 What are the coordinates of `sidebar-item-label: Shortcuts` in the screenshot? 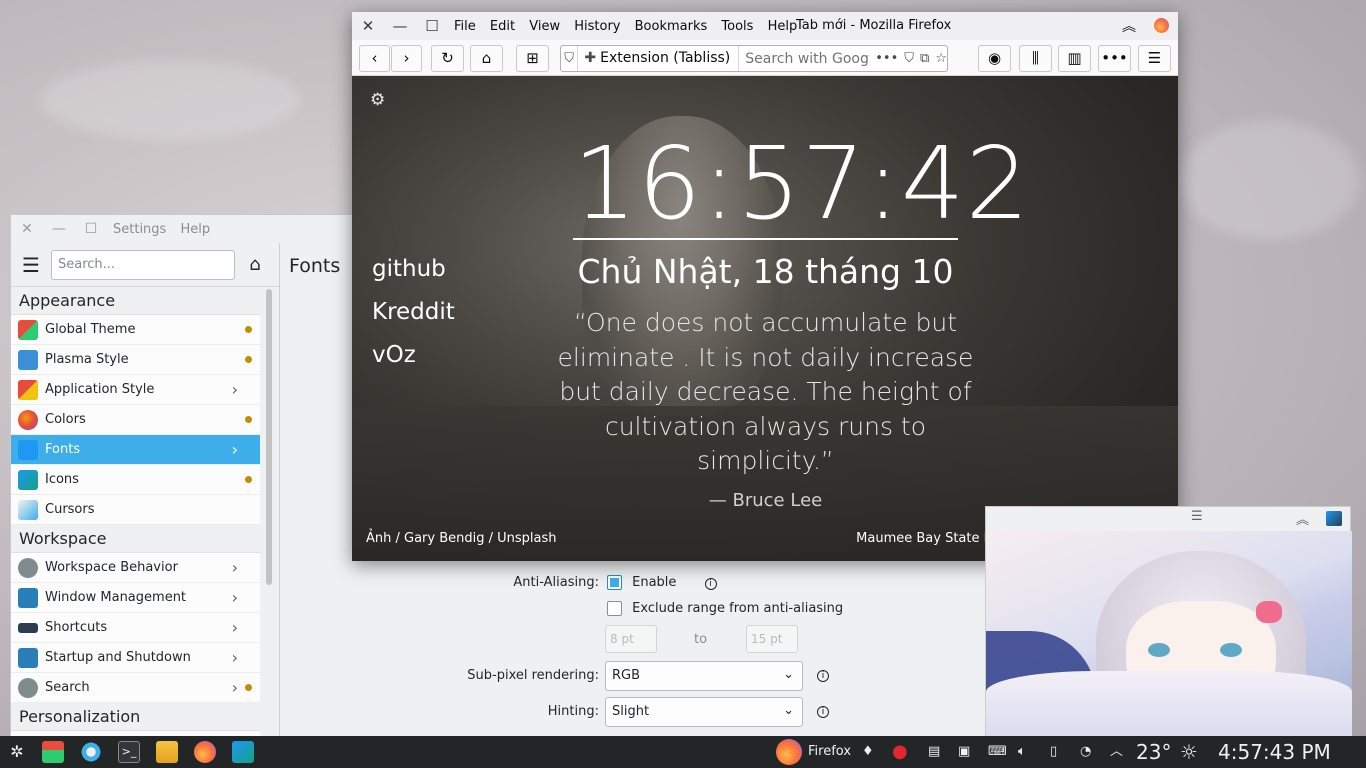 It's located at (76, 627).